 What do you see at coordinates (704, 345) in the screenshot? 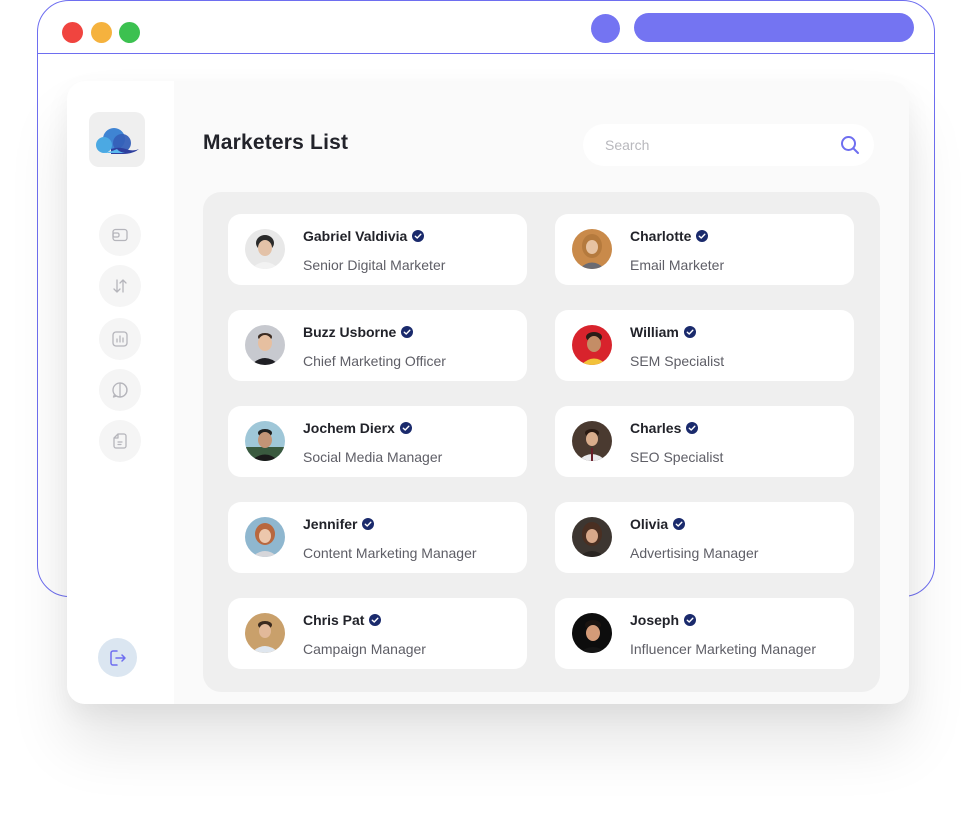
I see `marketer-card: William SEM Specialist` at bounding box center [704, 345].